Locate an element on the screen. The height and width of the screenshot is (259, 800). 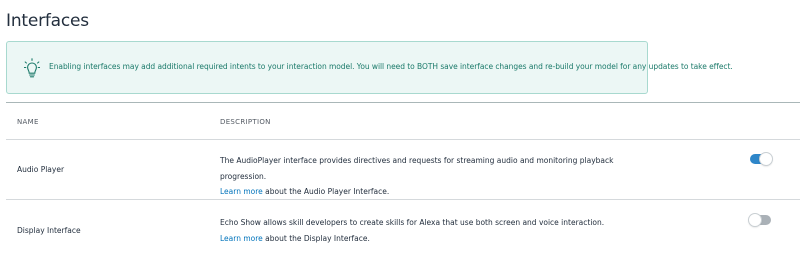
interface-name: Audio Player is located at coordinates (41, 169).